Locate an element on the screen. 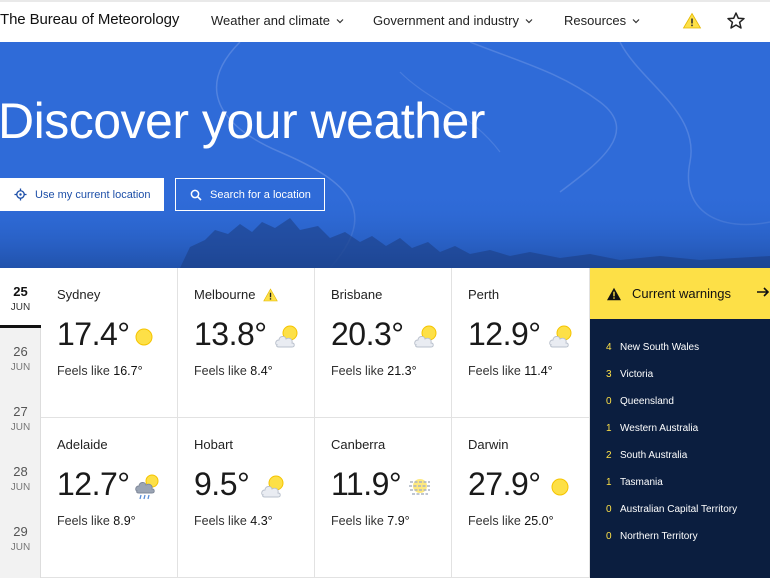 This screenshot has width=770, height=578. forecast-date-selector: 25 JUN 26 JUN 27 JUN 28 JUN 29 JUN is located at coordinates (20, 423).